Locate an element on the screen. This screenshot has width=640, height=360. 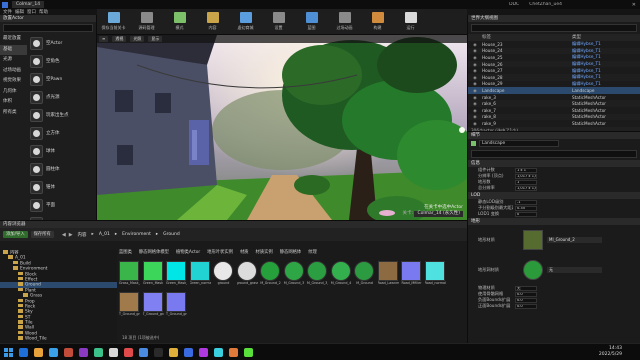
save-all-button: 保存所有 is located at coordinates (42, 234).